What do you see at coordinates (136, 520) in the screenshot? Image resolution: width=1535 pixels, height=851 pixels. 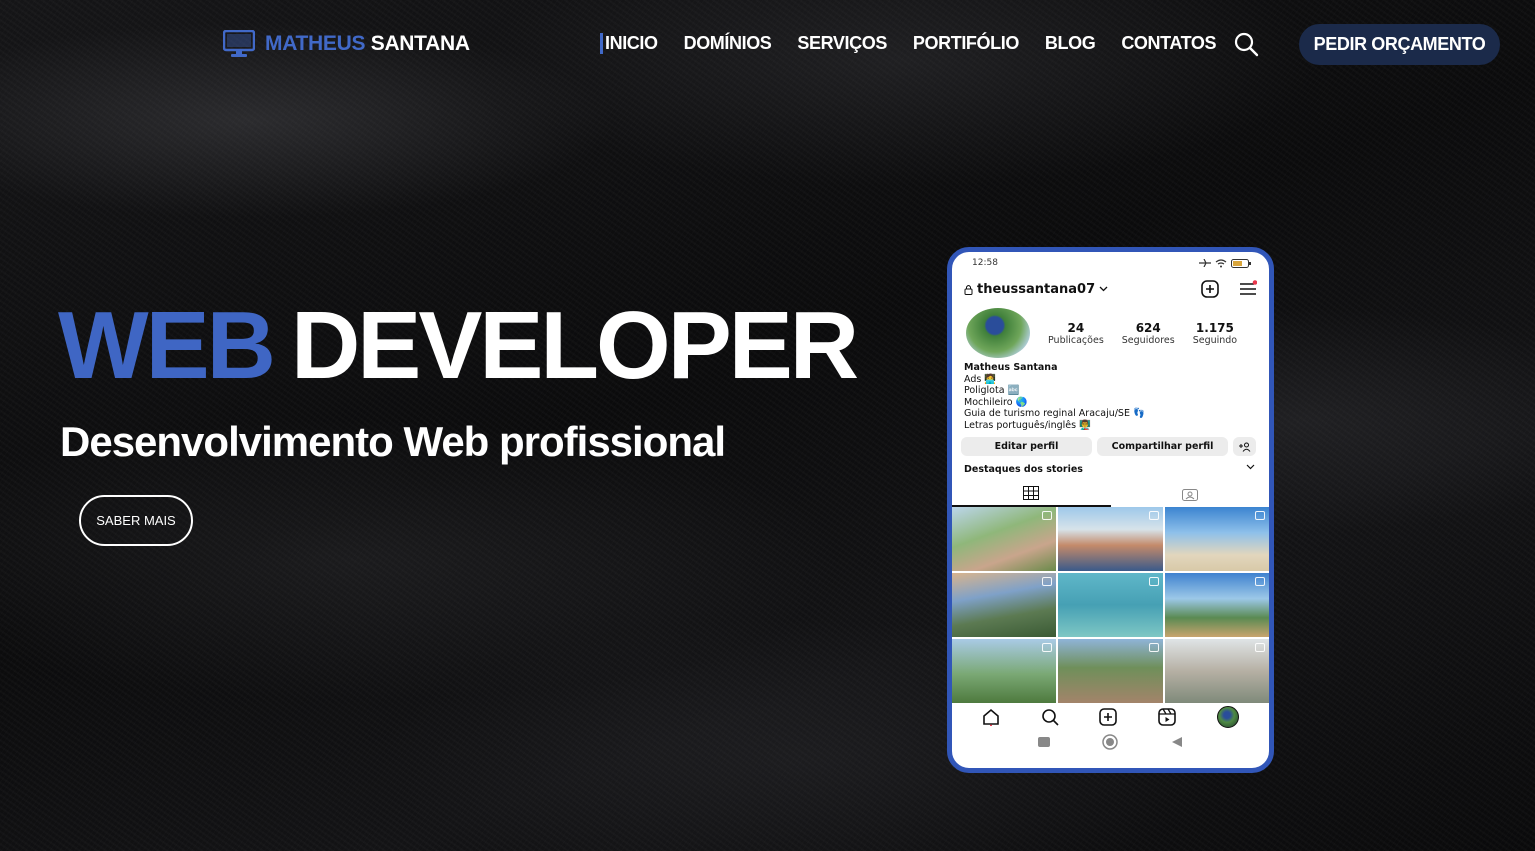 I see `learn-more-button: SABER MAIS` at bounding box center [136, 520].